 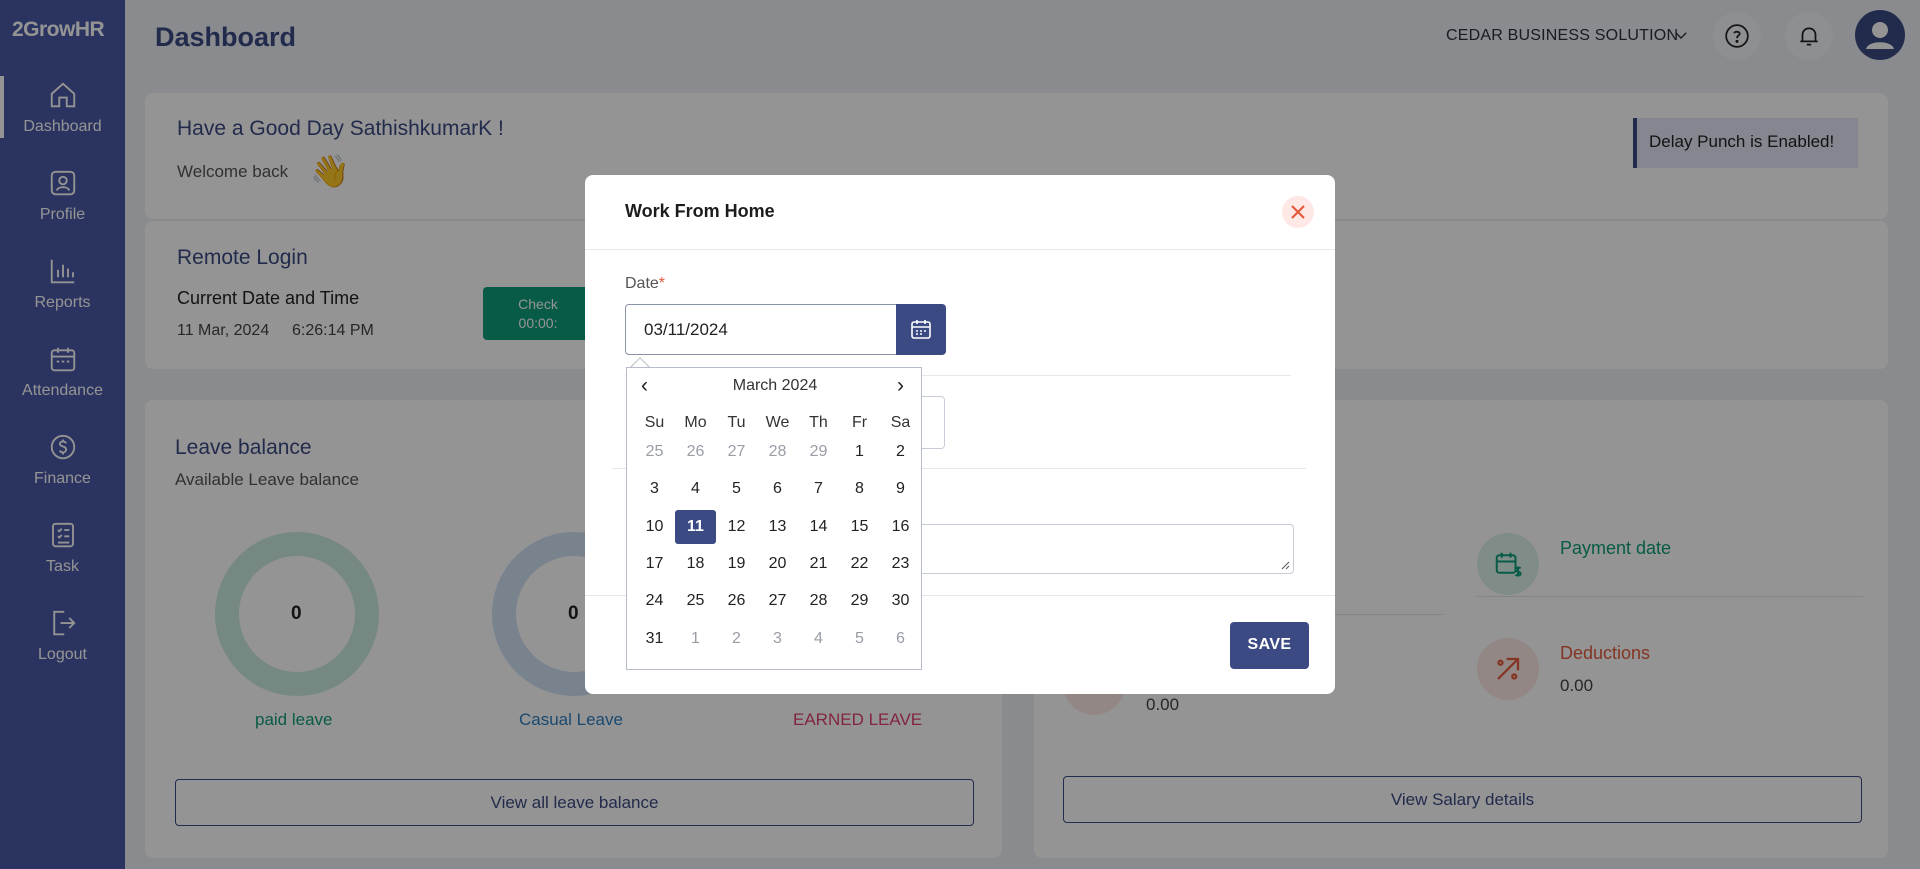 What do you see at coordinates (900, 564) in the screenshot?
I see `day-cell: 23` at bounding box center [900, 564].